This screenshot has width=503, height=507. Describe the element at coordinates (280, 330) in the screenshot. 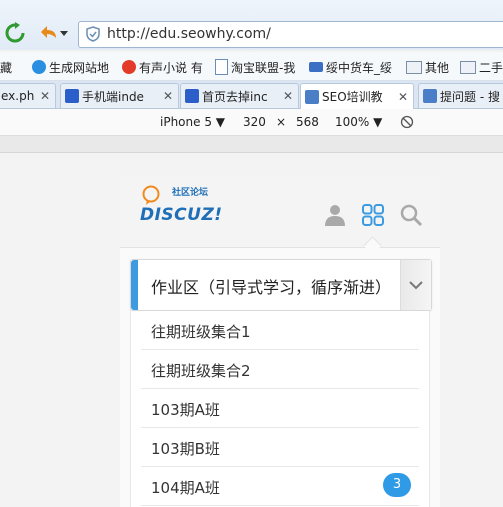

I see `forum-item: 往期班级集合1` at that location.